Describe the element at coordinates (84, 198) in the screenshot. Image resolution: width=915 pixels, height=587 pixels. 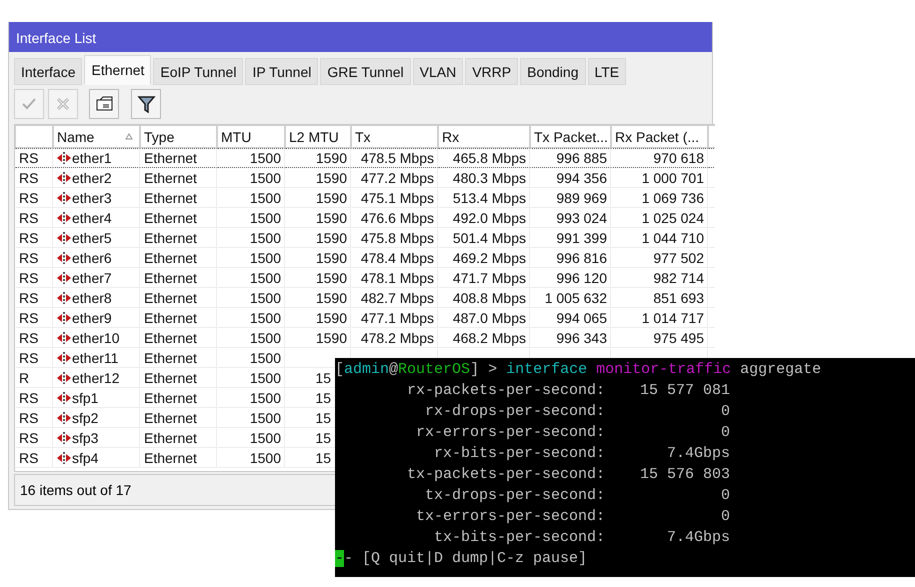
I see `interface-name: ether3` at that location.